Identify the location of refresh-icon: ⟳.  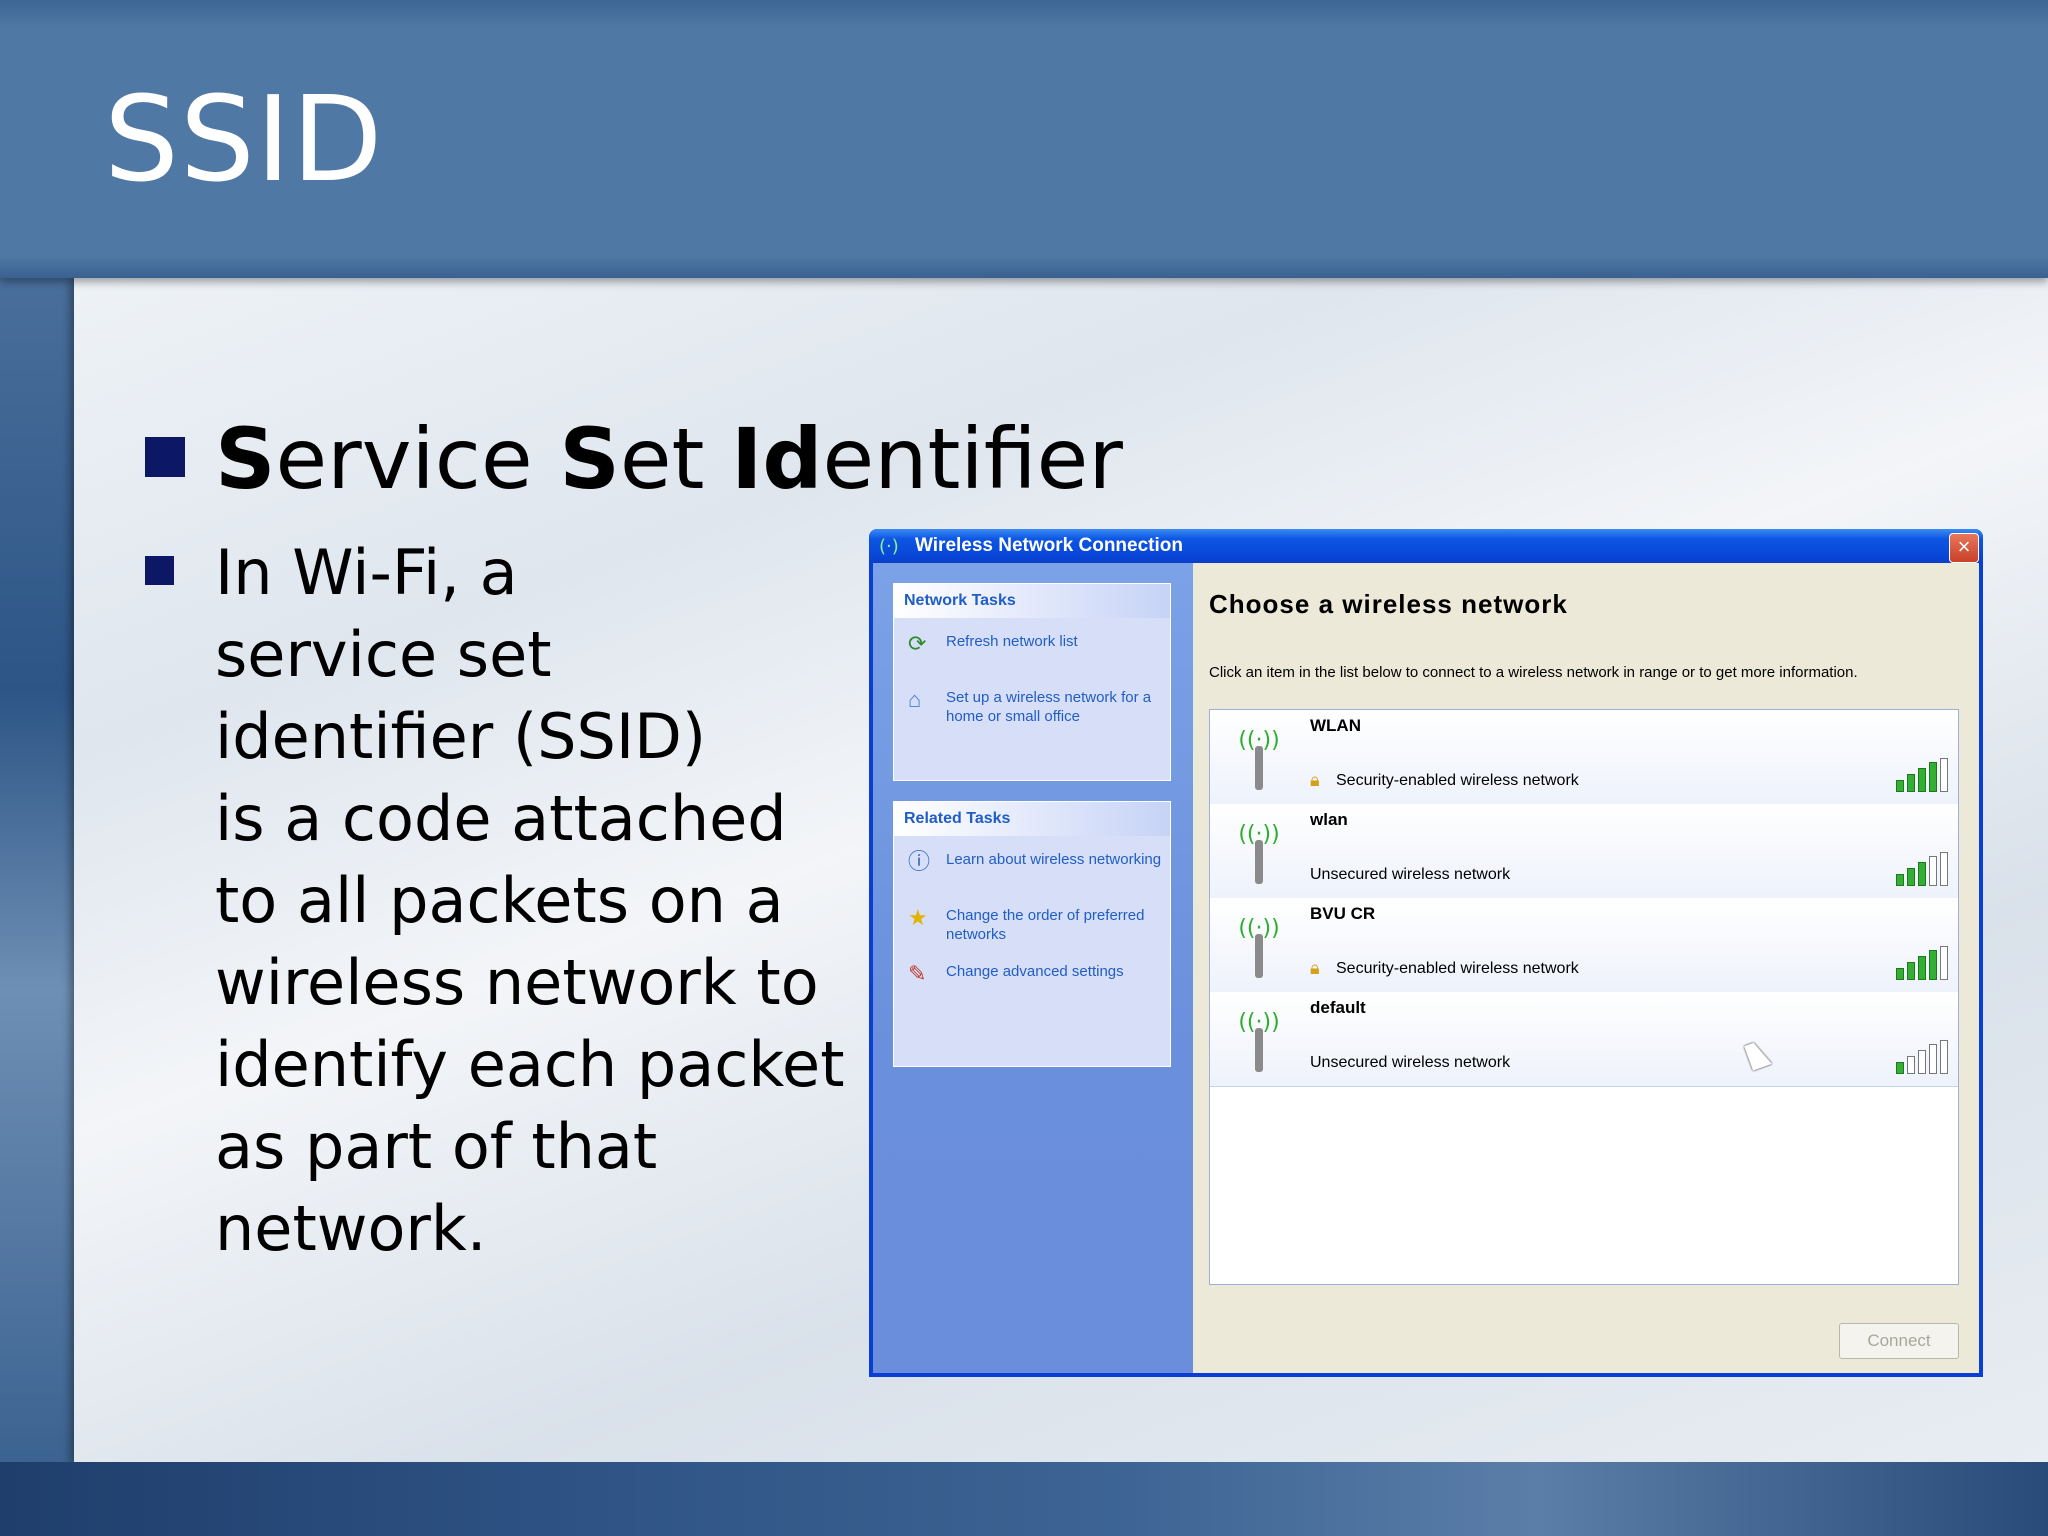
(917, 643).